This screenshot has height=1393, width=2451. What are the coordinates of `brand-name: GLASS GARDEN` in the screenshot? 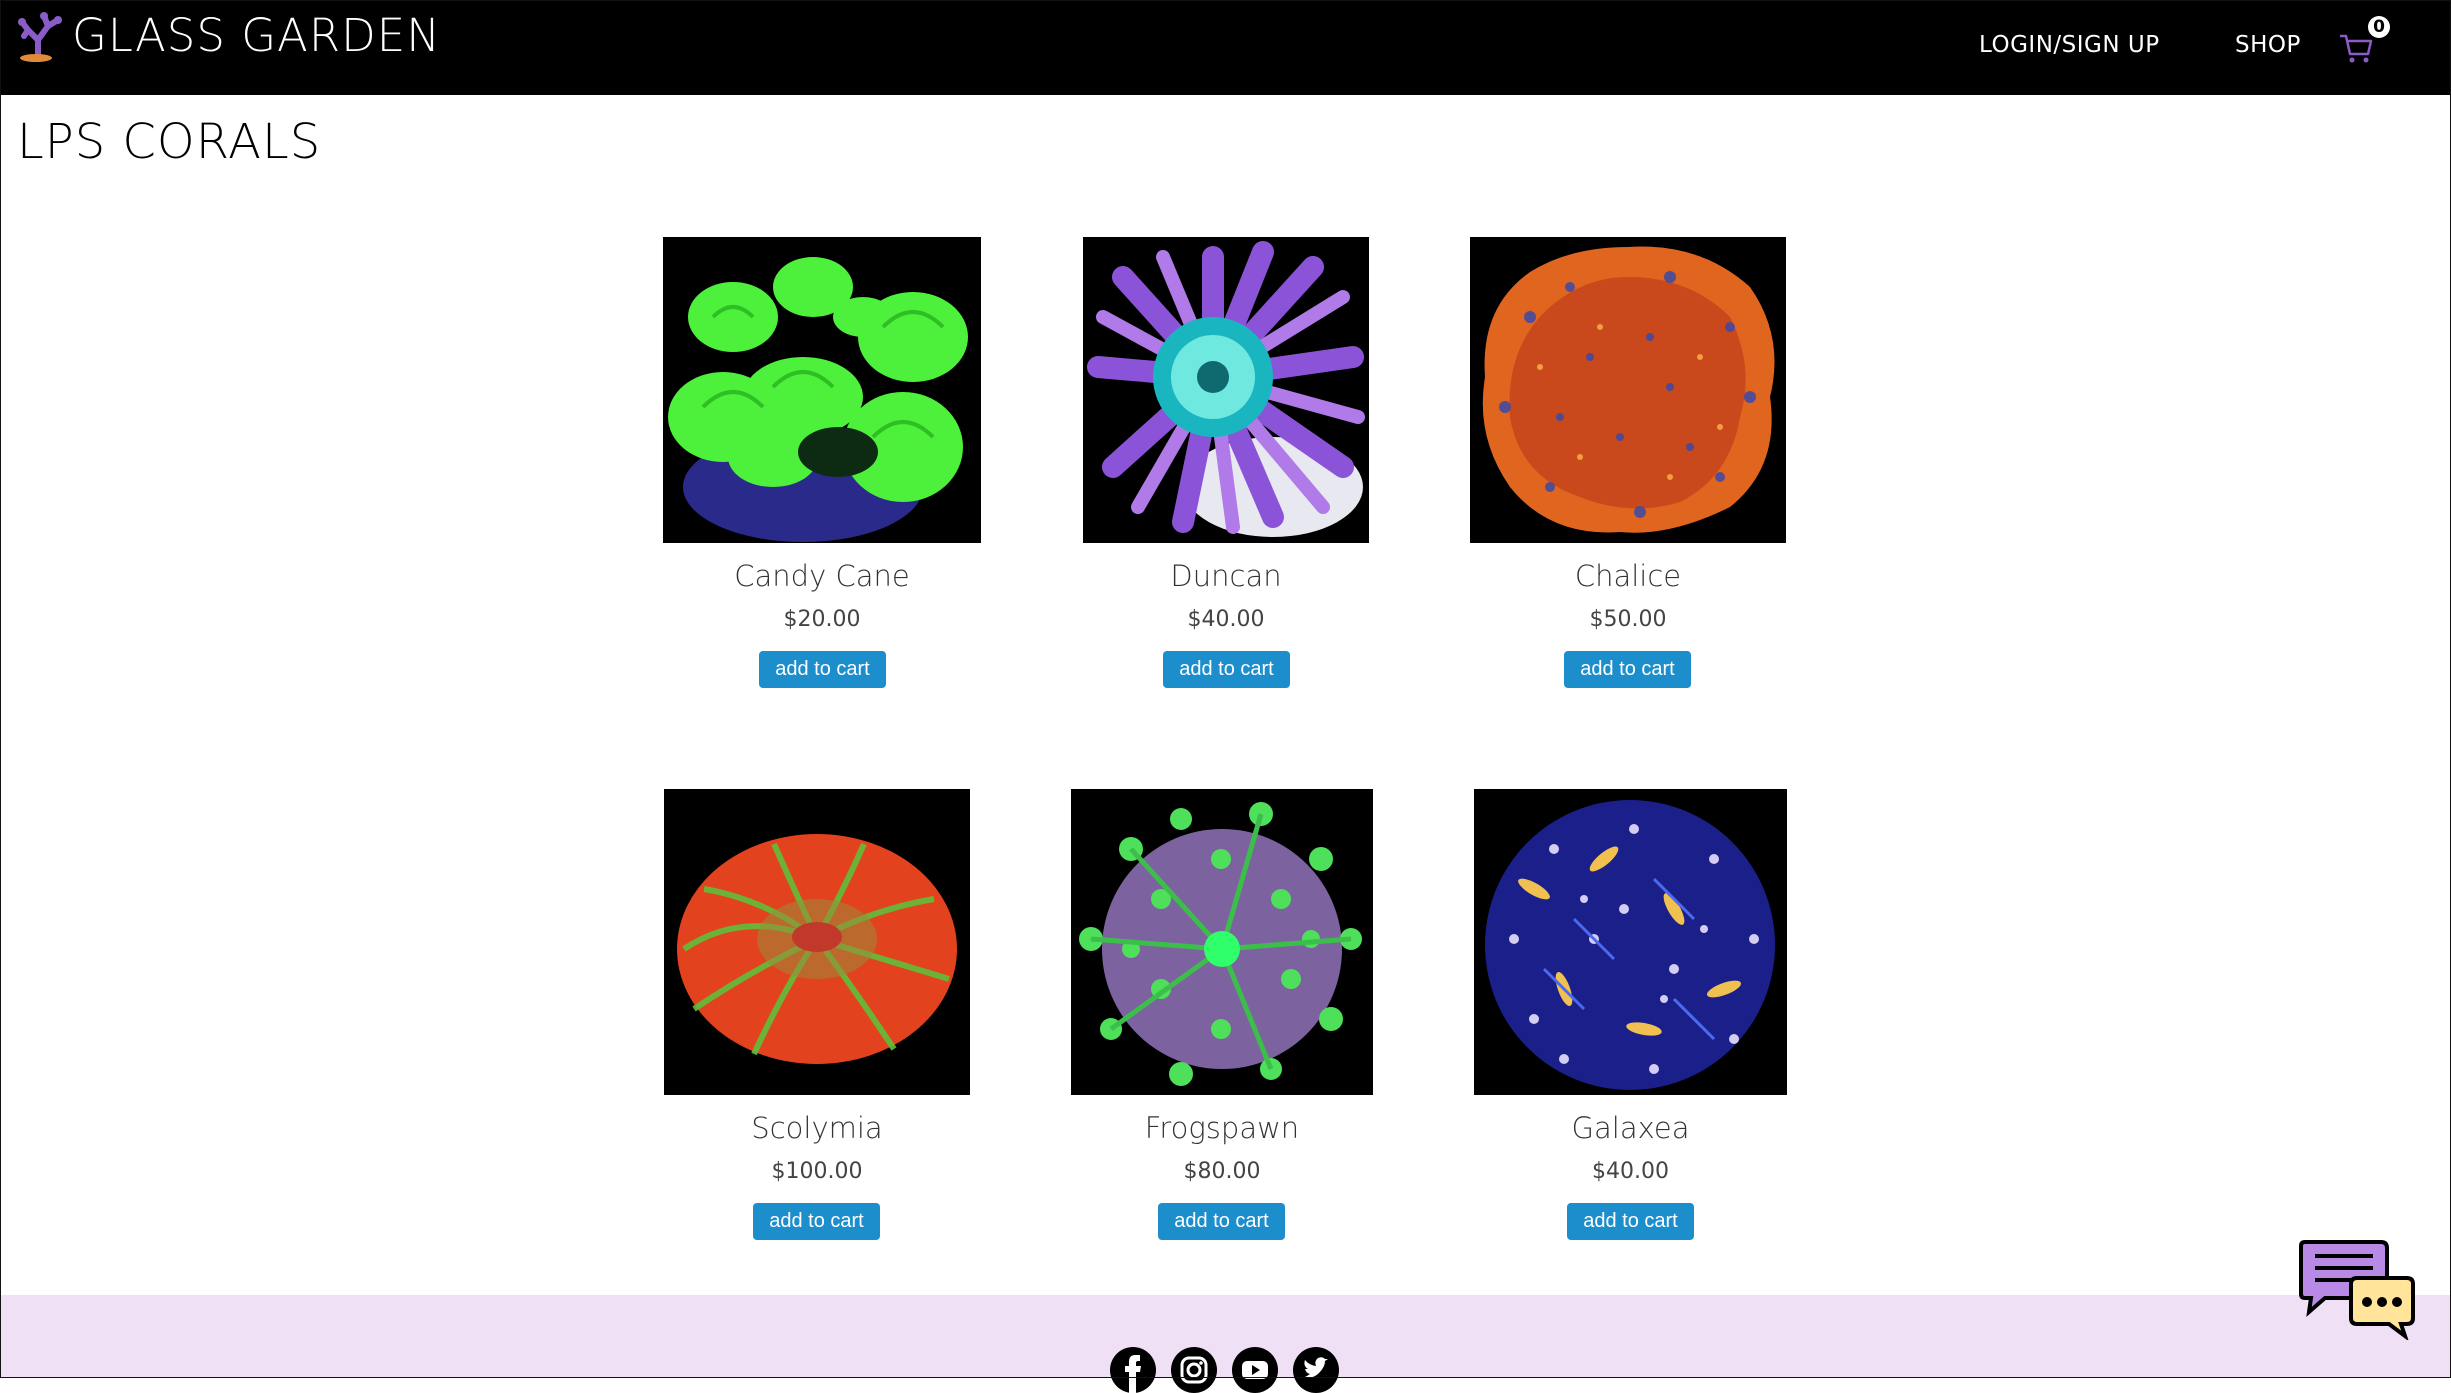 It's located at (256, 35).